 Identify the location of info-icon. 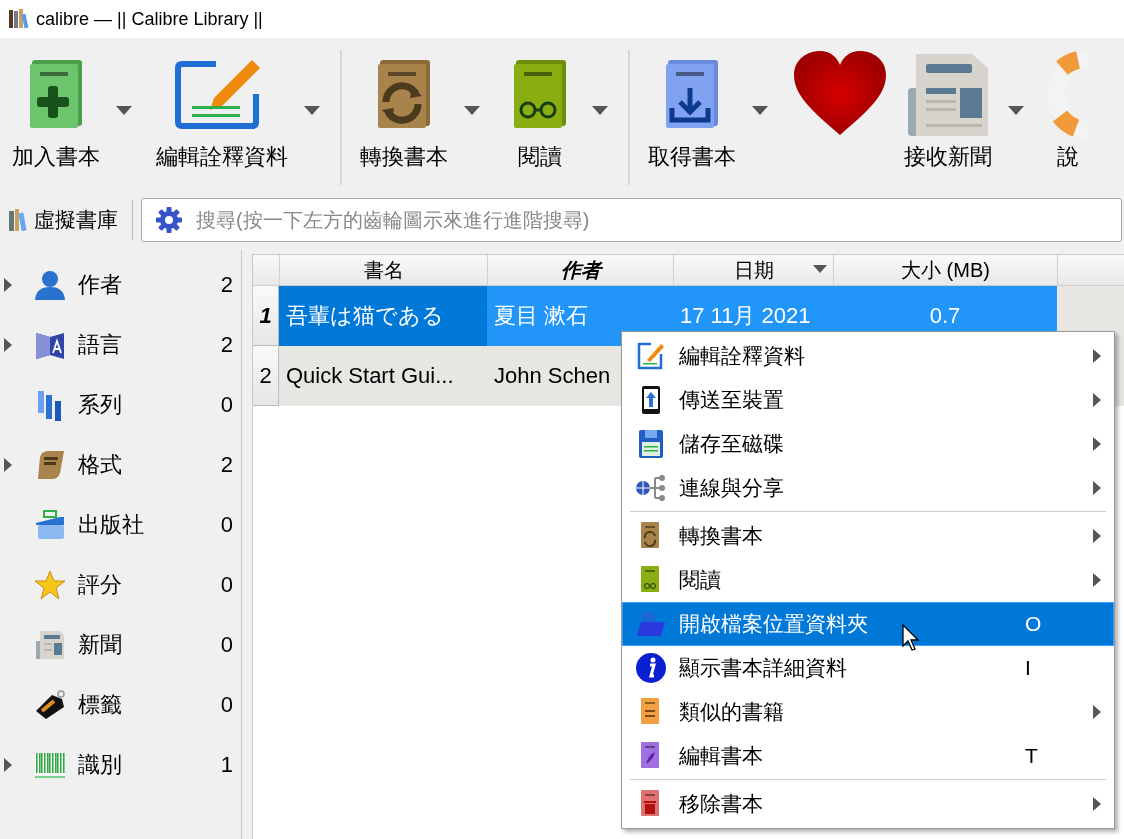
(651, 668).